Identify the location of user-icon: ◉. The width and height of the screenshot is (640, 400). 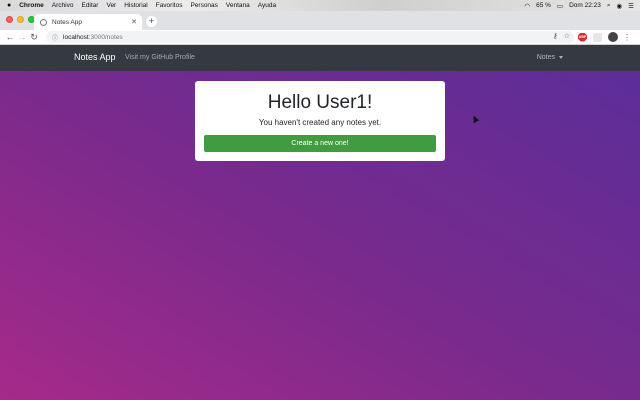
(620, 6).